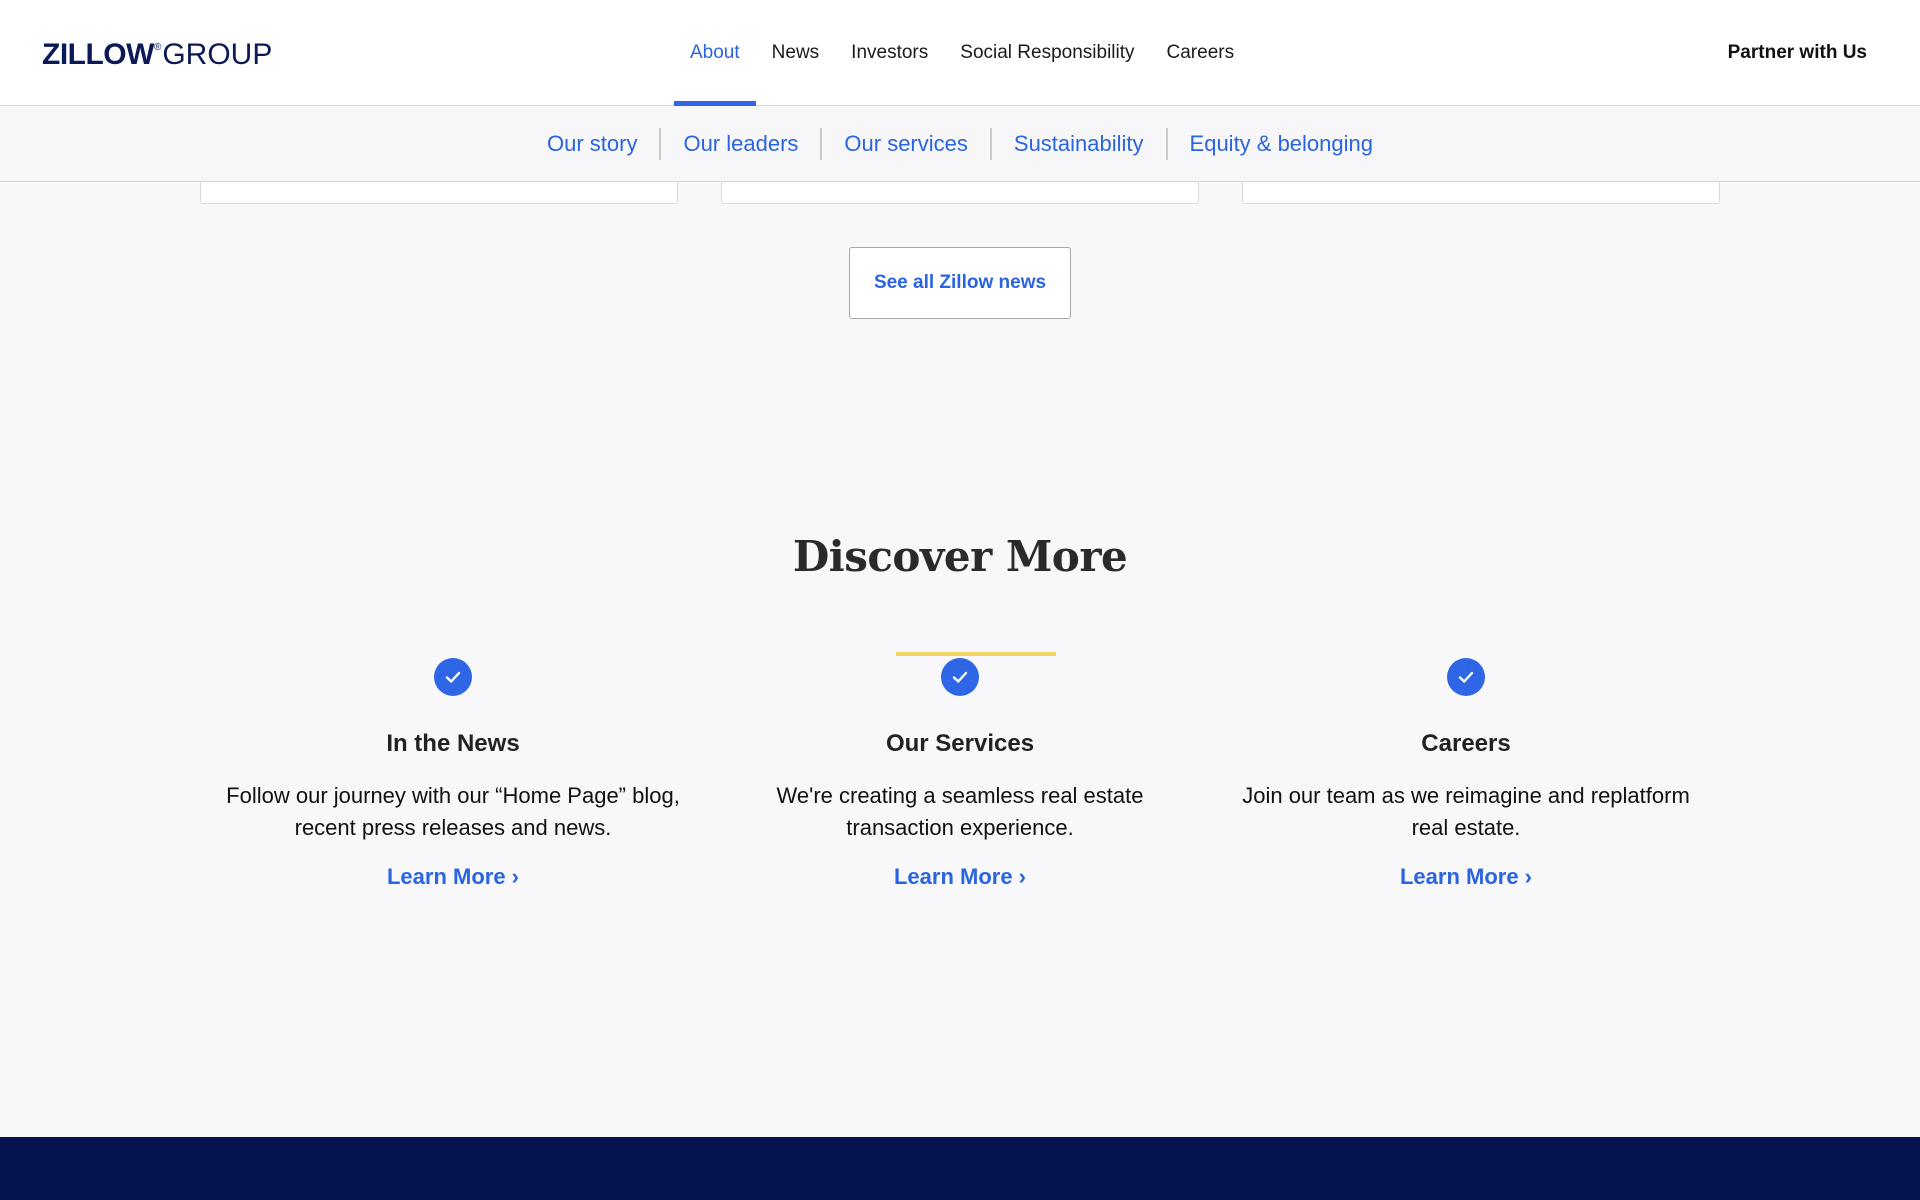  I want to click on nav-careers: Careers, so click(1201, 53).